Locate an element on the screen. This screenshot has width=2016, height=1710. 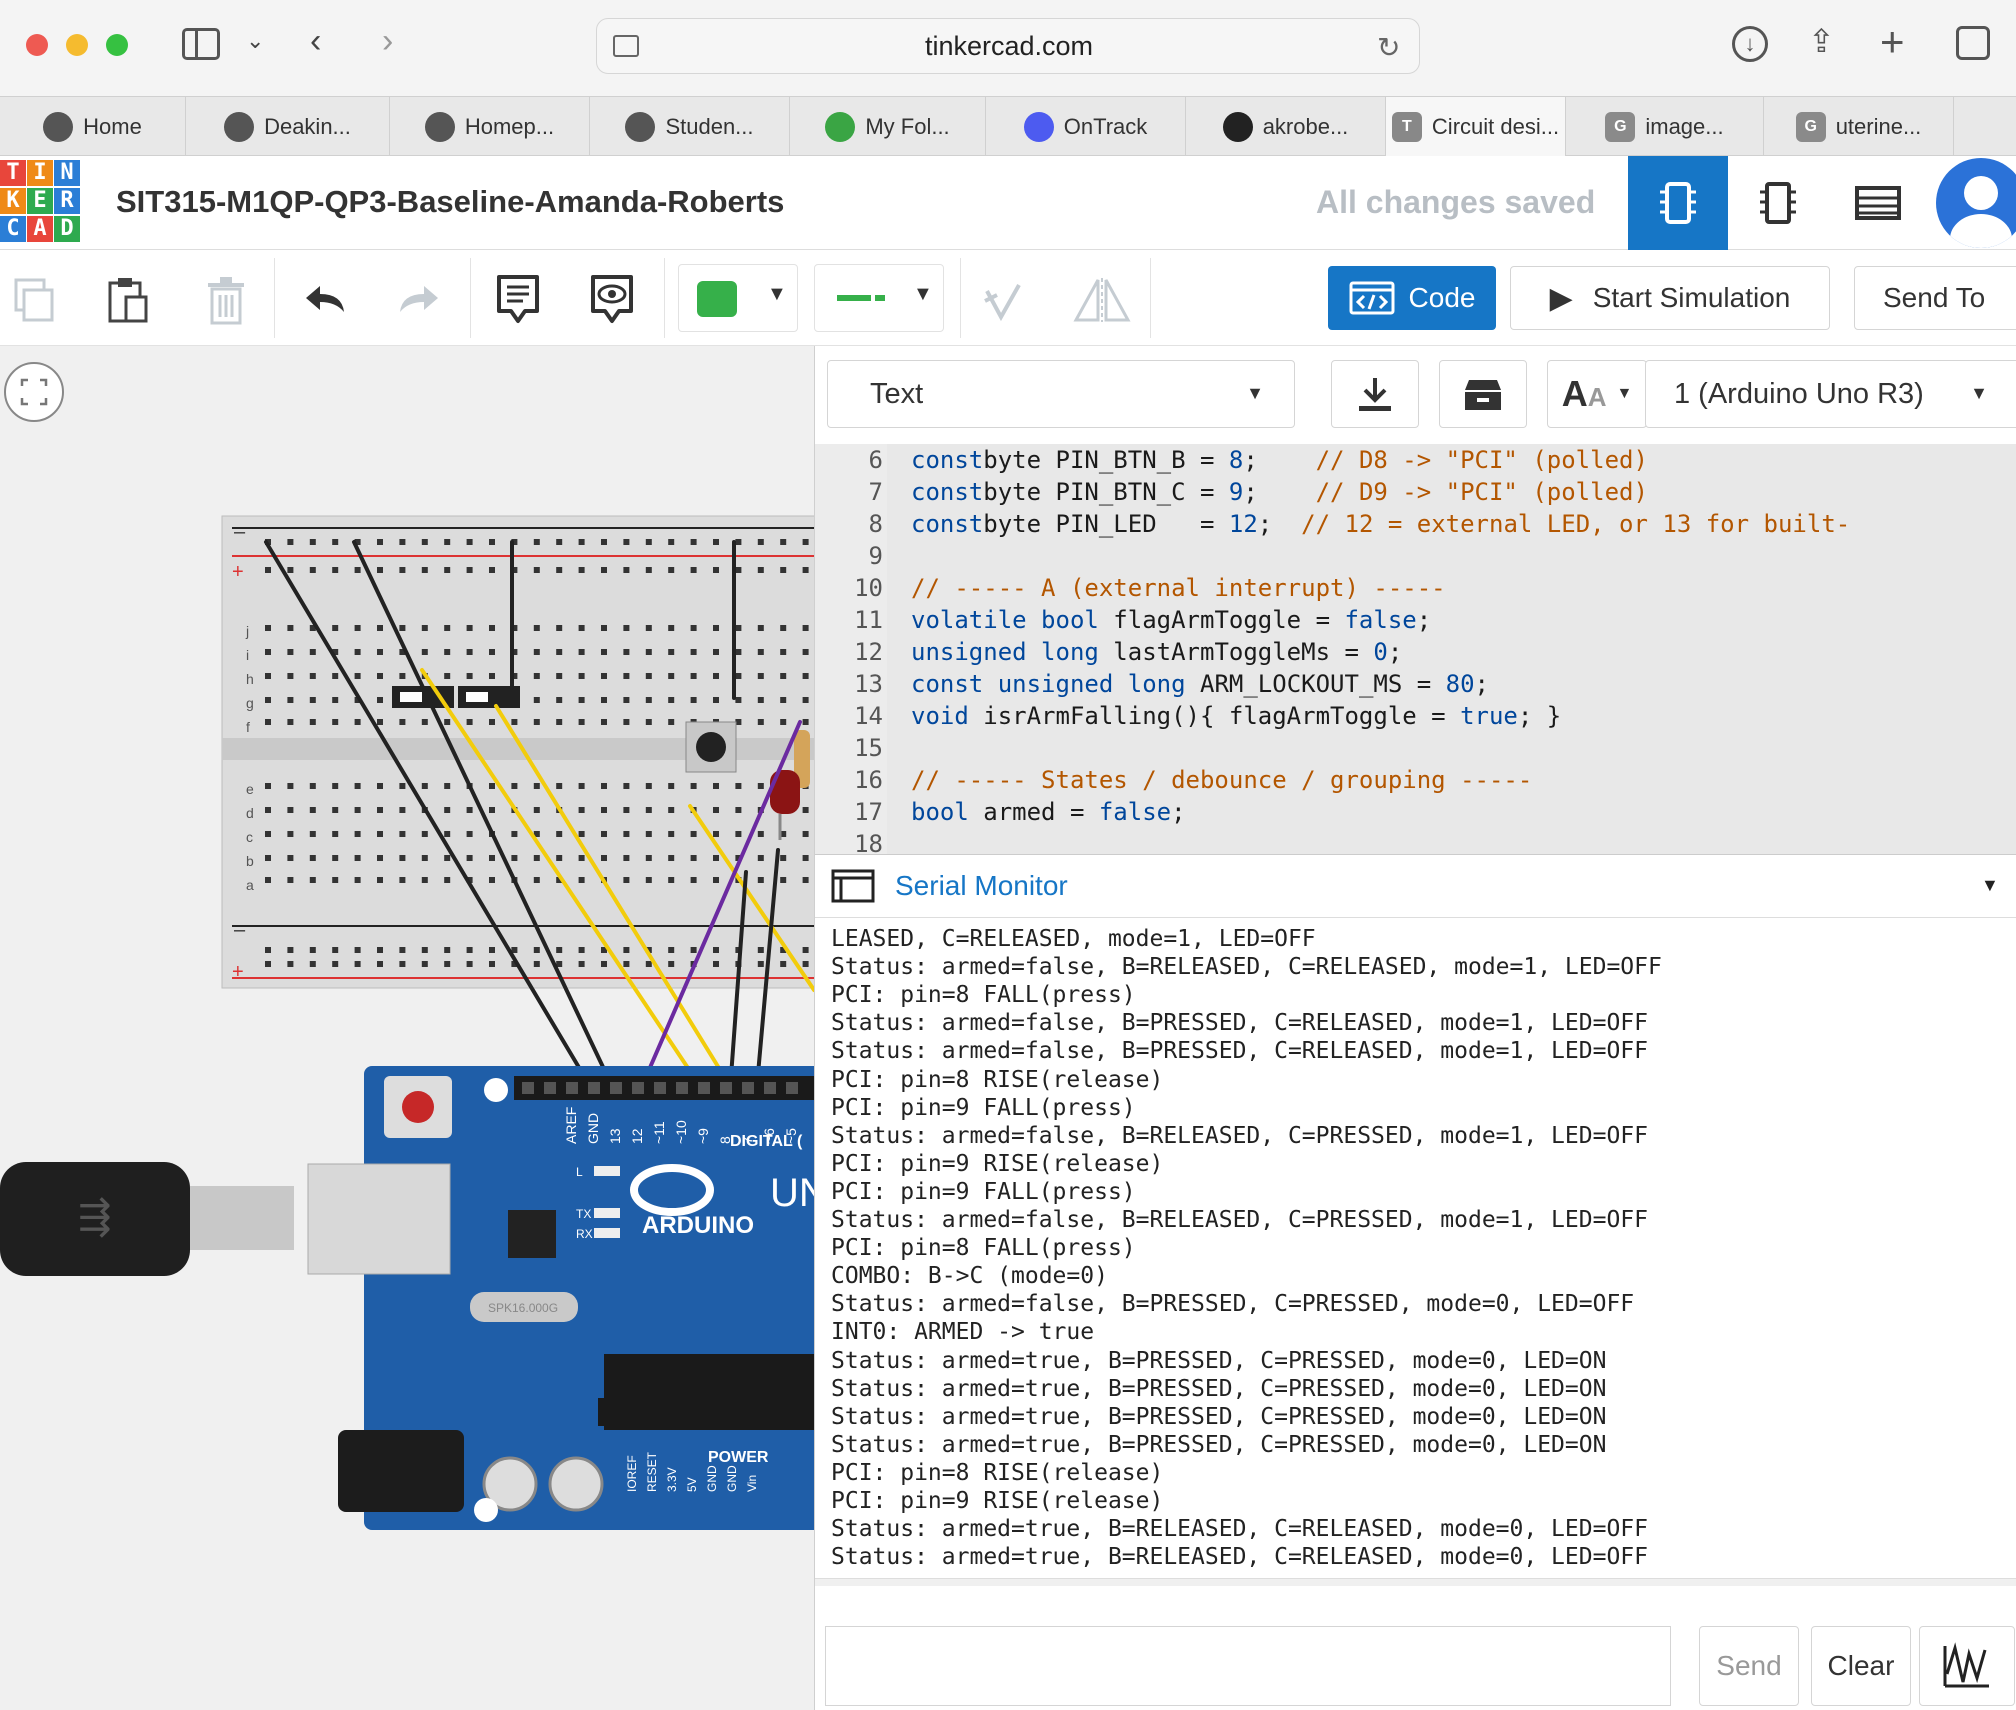
reset-button-cap is located at coordinates (418, 1107).